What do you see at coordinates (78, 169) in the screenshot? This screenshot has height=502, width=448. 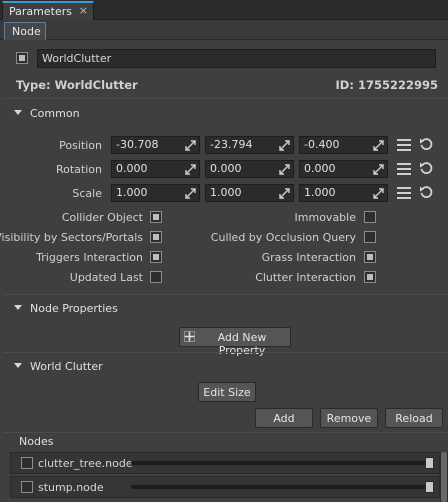 I see `rotation-label: Rotation` at bounding box center [78, 169].